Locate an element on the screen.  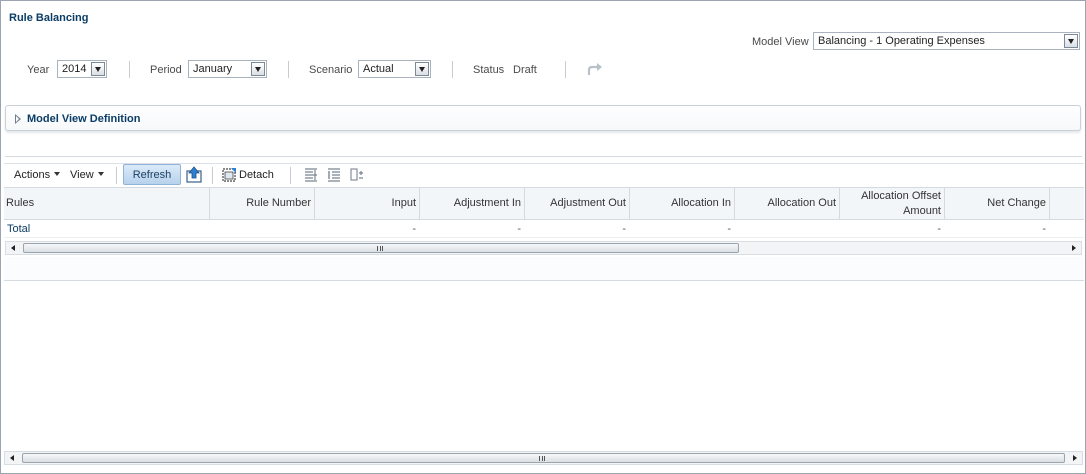
expand-arrow-icon is located at coordinates (18, 119).